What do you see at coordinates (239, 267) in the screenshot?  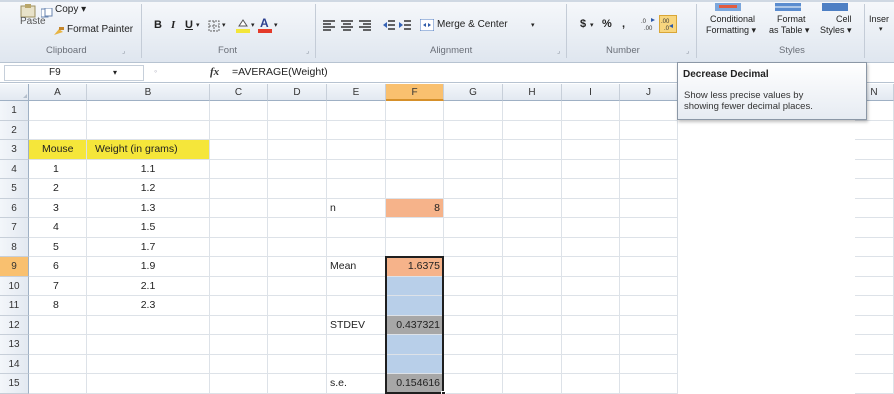 I see `cell-c9` at bounding box center [239, 267].